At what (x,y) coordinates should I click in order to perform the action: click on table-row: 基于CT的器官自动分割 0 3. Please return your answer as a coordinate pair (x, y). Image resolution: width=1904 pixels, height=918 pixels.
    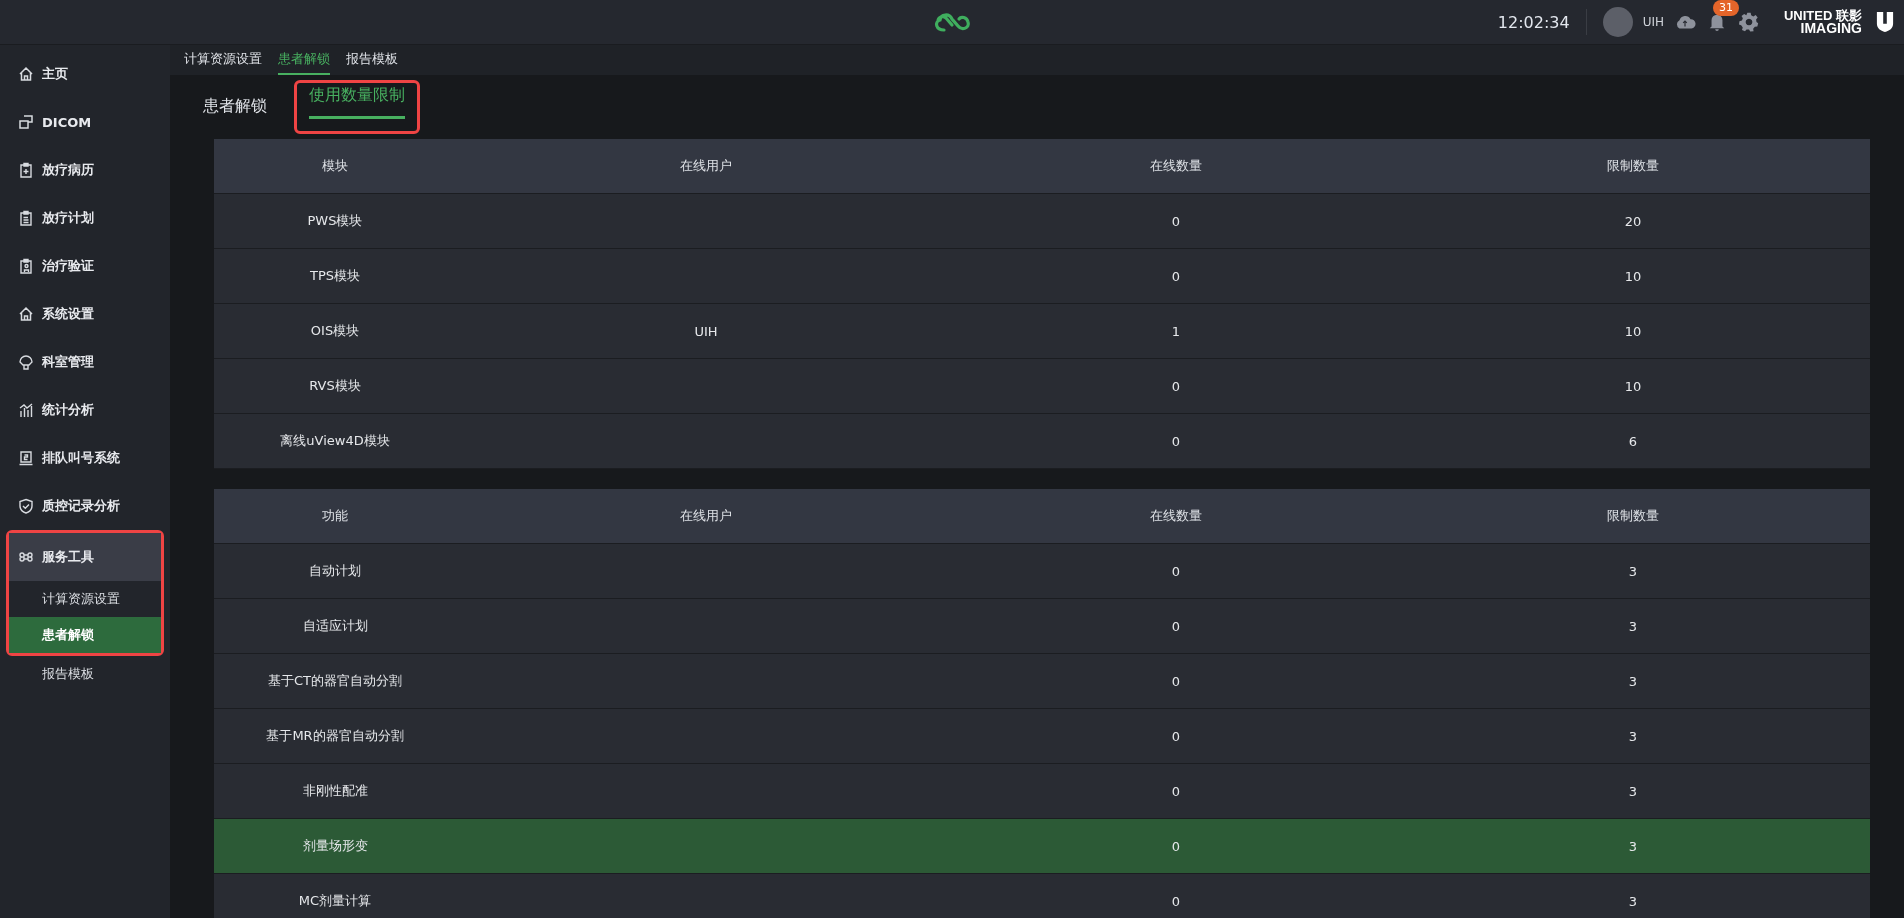
    Looking at the image, I should click on (1042, 681).